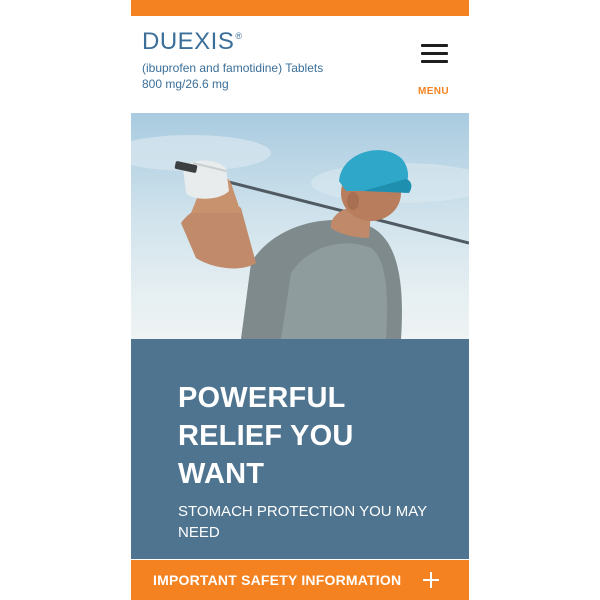 This screenshot has height=600, width=600. I want to click on page-headline: POWERFUL RELIEF YOU WANT, so click(318, 436).